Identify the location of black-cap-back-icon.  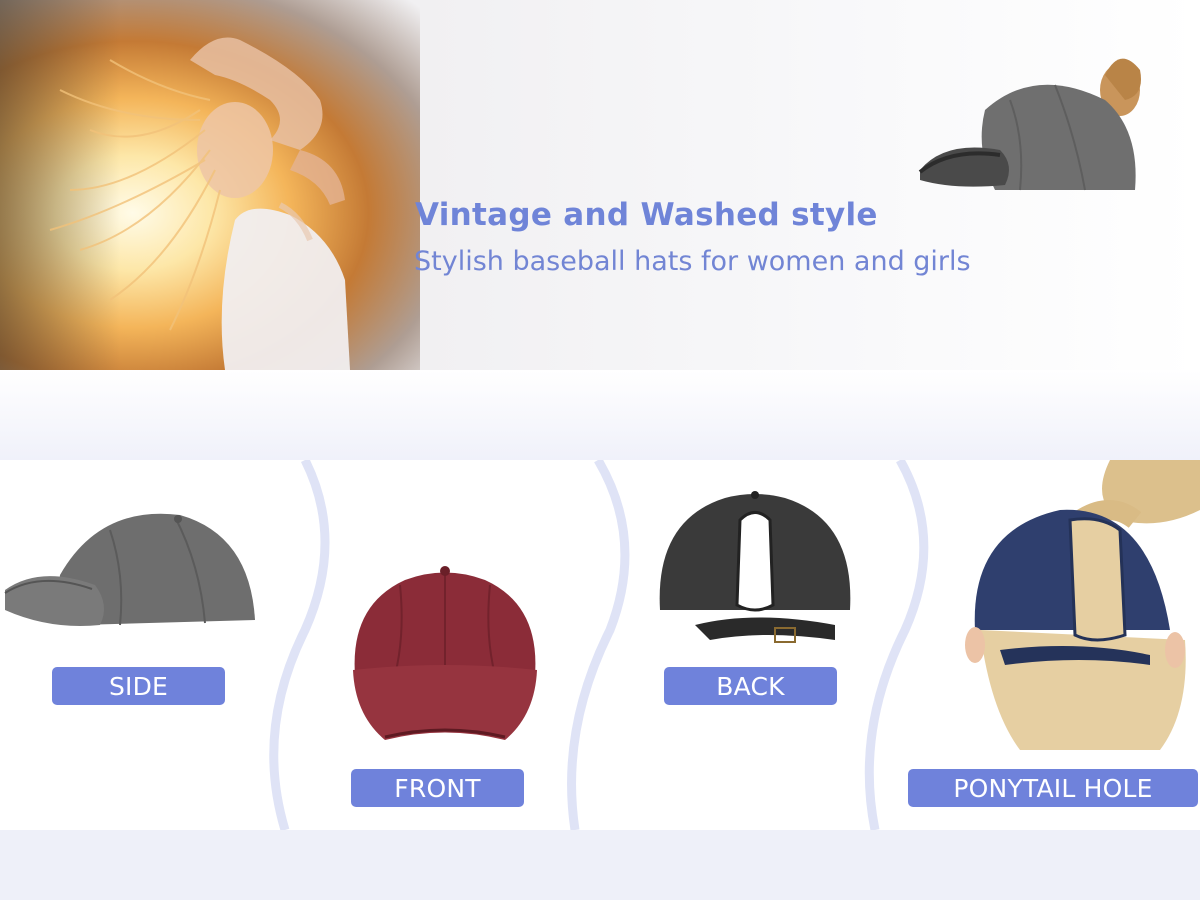
(755, 567).